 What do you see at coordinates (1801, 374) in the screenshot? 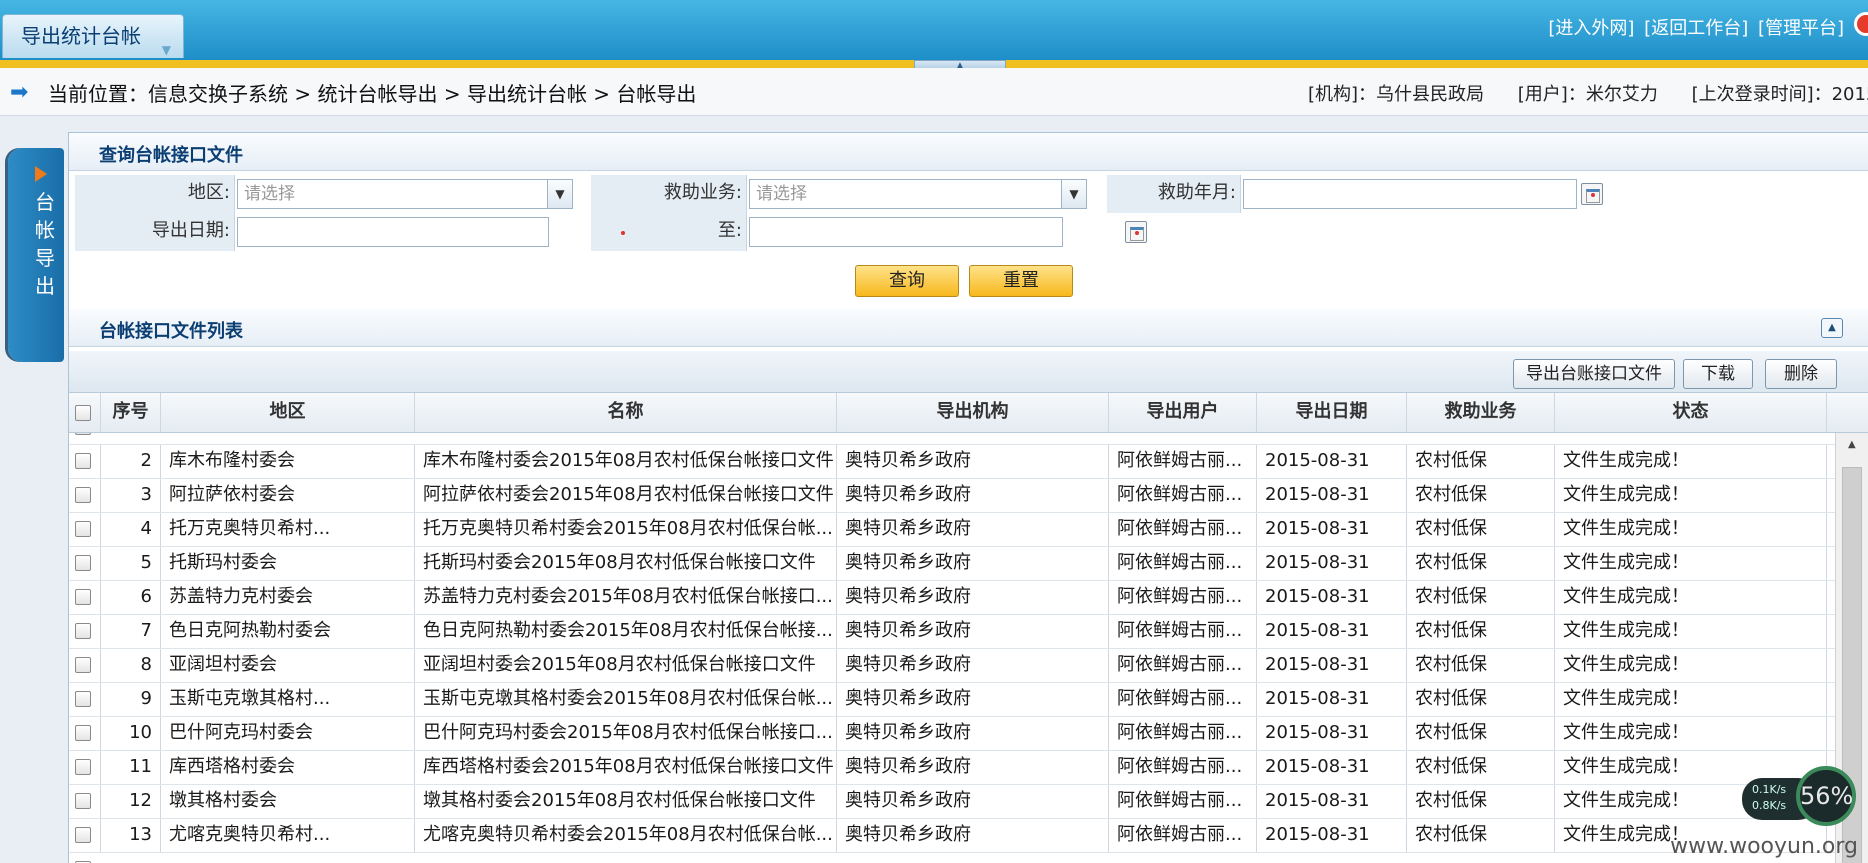
I see `delete-button: 删除` at bounding box center [1801, 374].